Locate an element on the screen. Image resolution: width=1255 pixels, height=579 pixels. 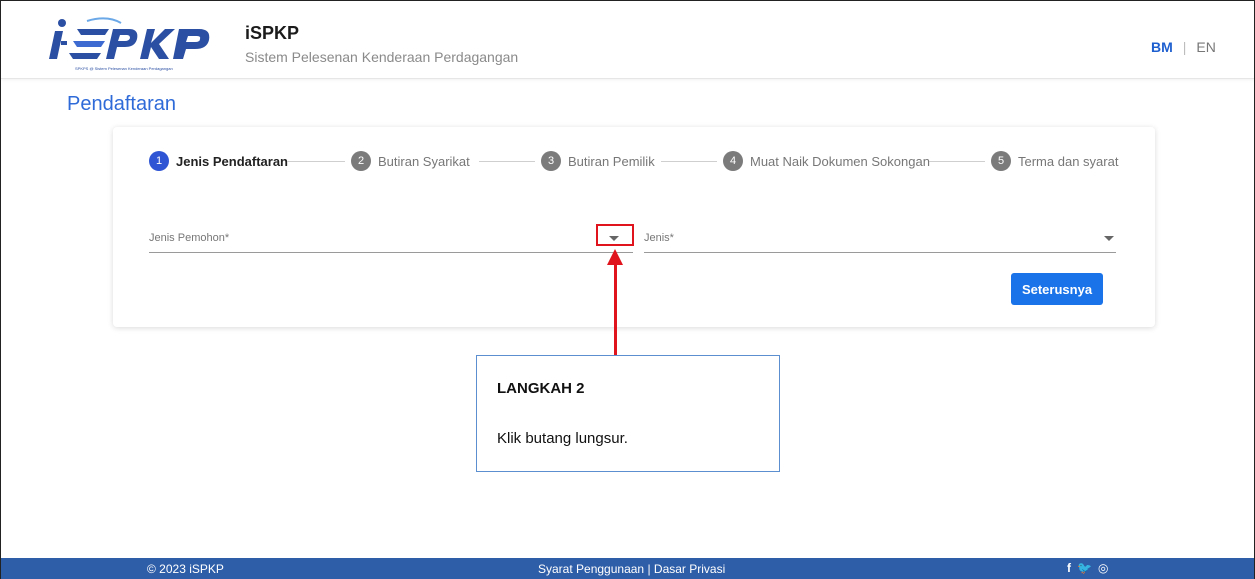
language-switcher: BM | EN is located at coordinates (1183, 47).